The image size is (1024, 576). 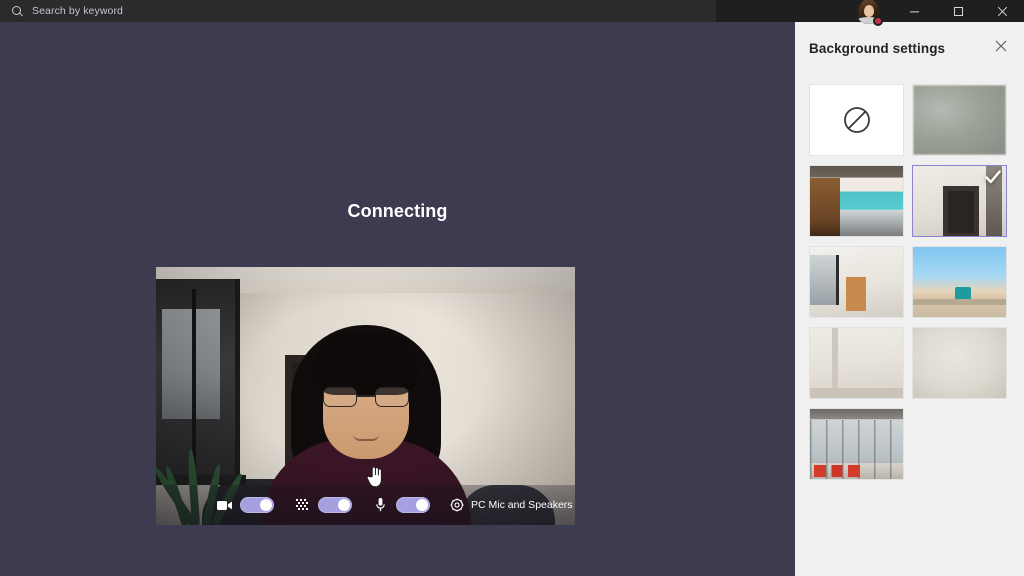 I want to click on audio-device-selector: PC Mic and Speakers, so click(x=511, y=505).